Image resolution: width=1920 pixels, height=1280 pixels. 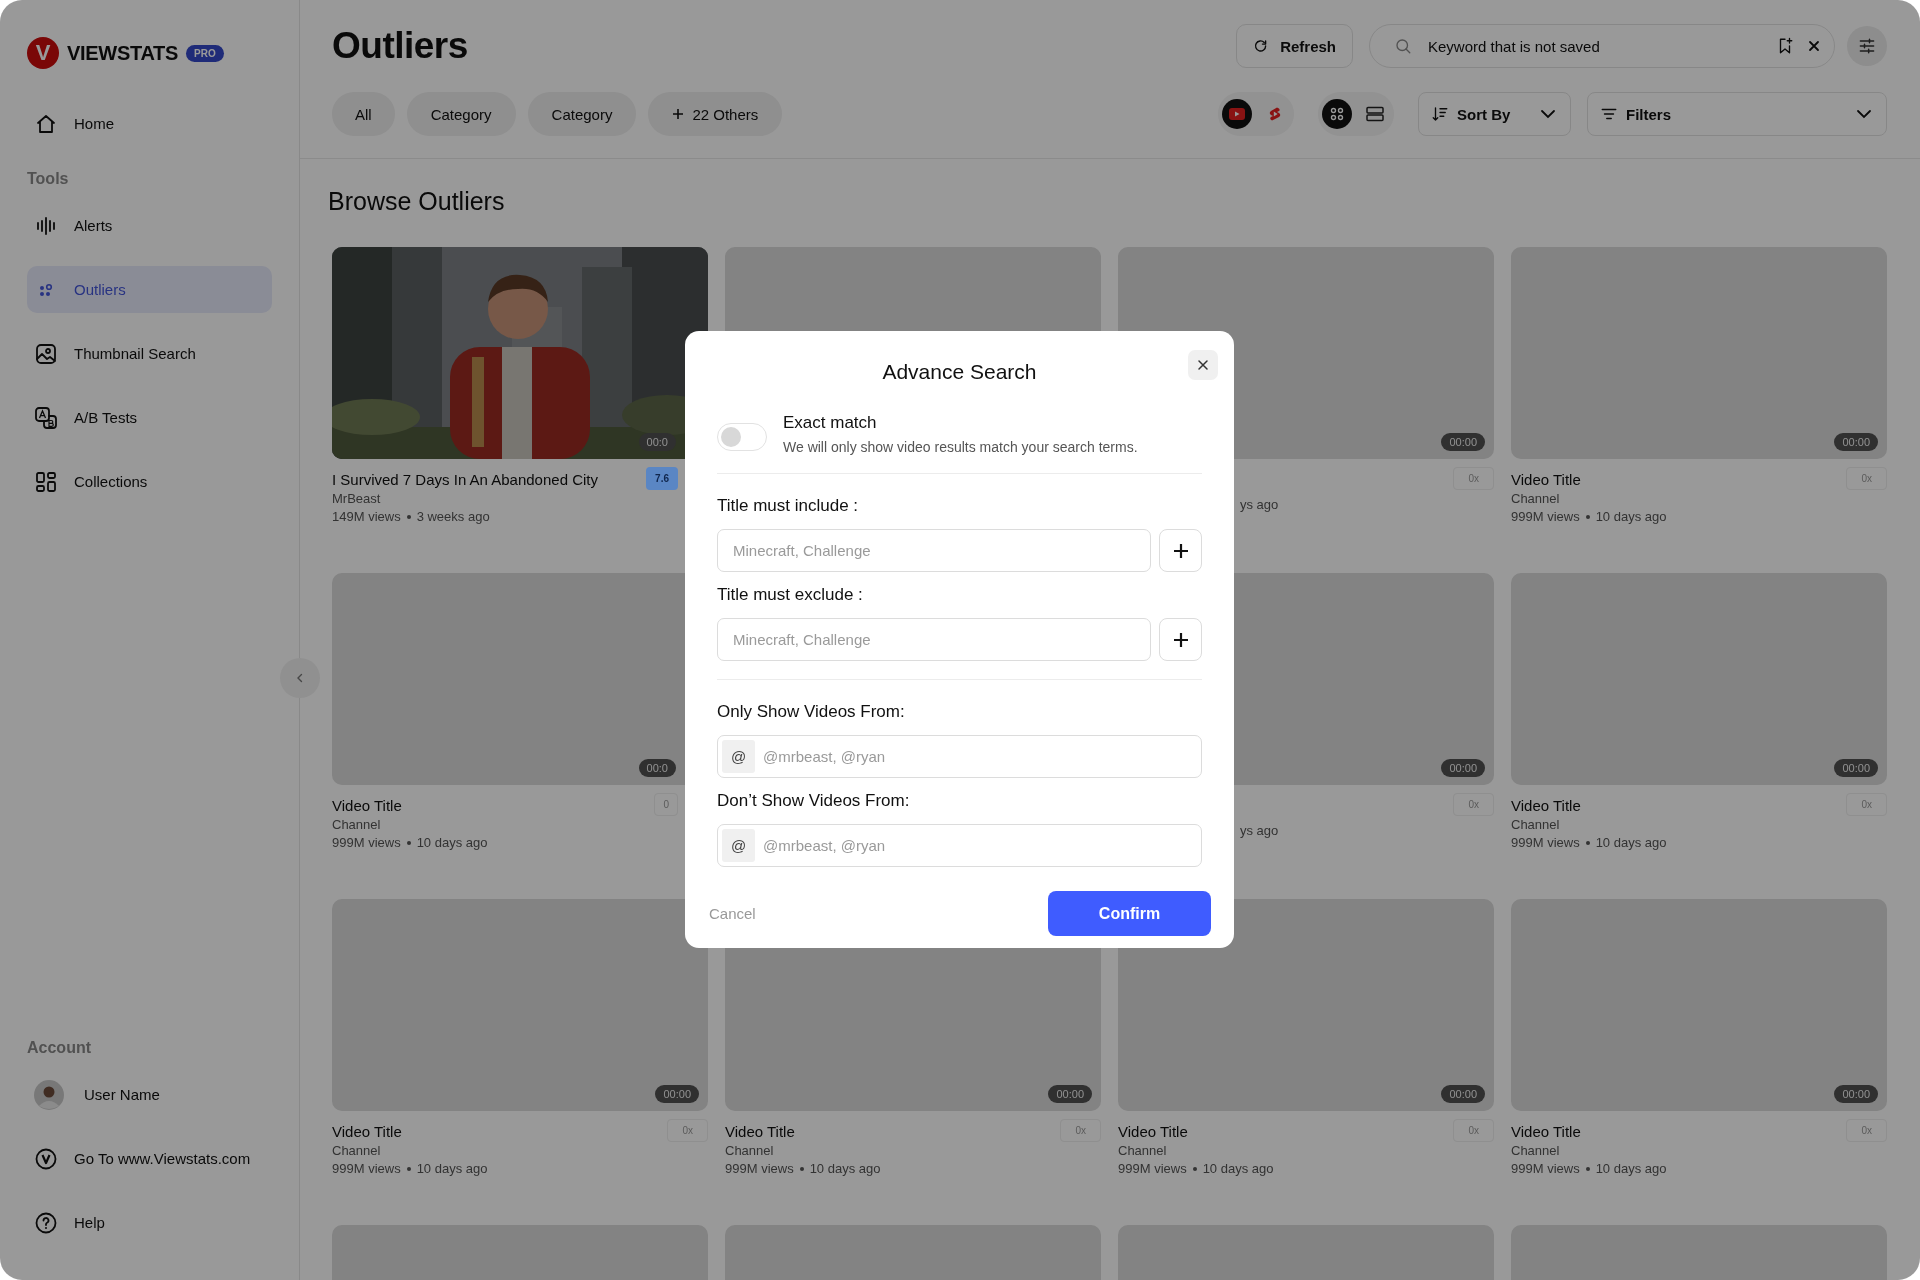 What do you see at coordinates (43, 53) in the screenshot?
I see `logo-mark: V` at bounding box center [43, 53].